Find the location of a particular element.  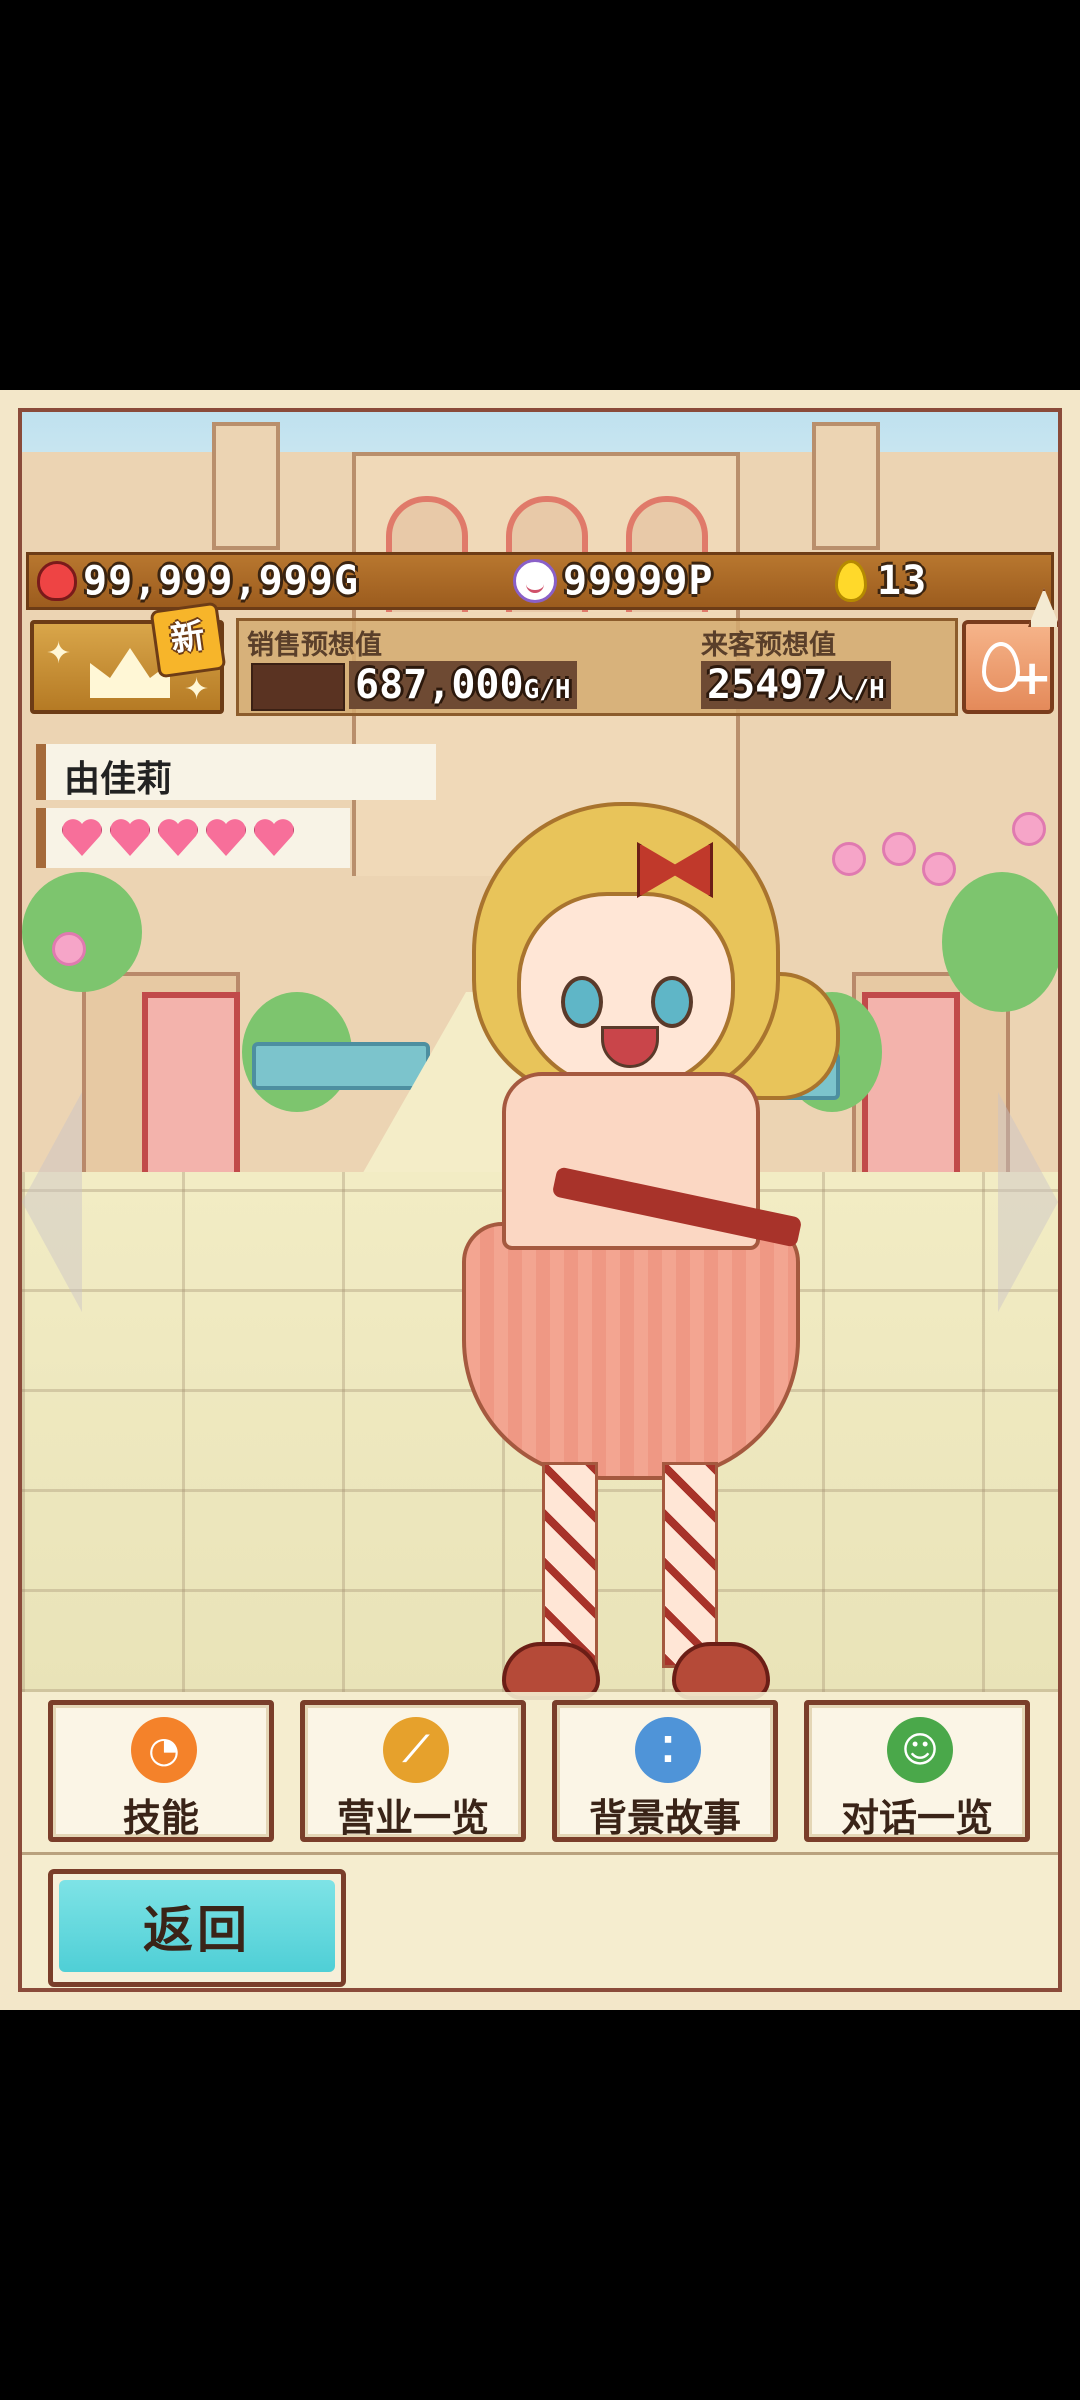

character-mouth is located at coordinates (630, 1047).